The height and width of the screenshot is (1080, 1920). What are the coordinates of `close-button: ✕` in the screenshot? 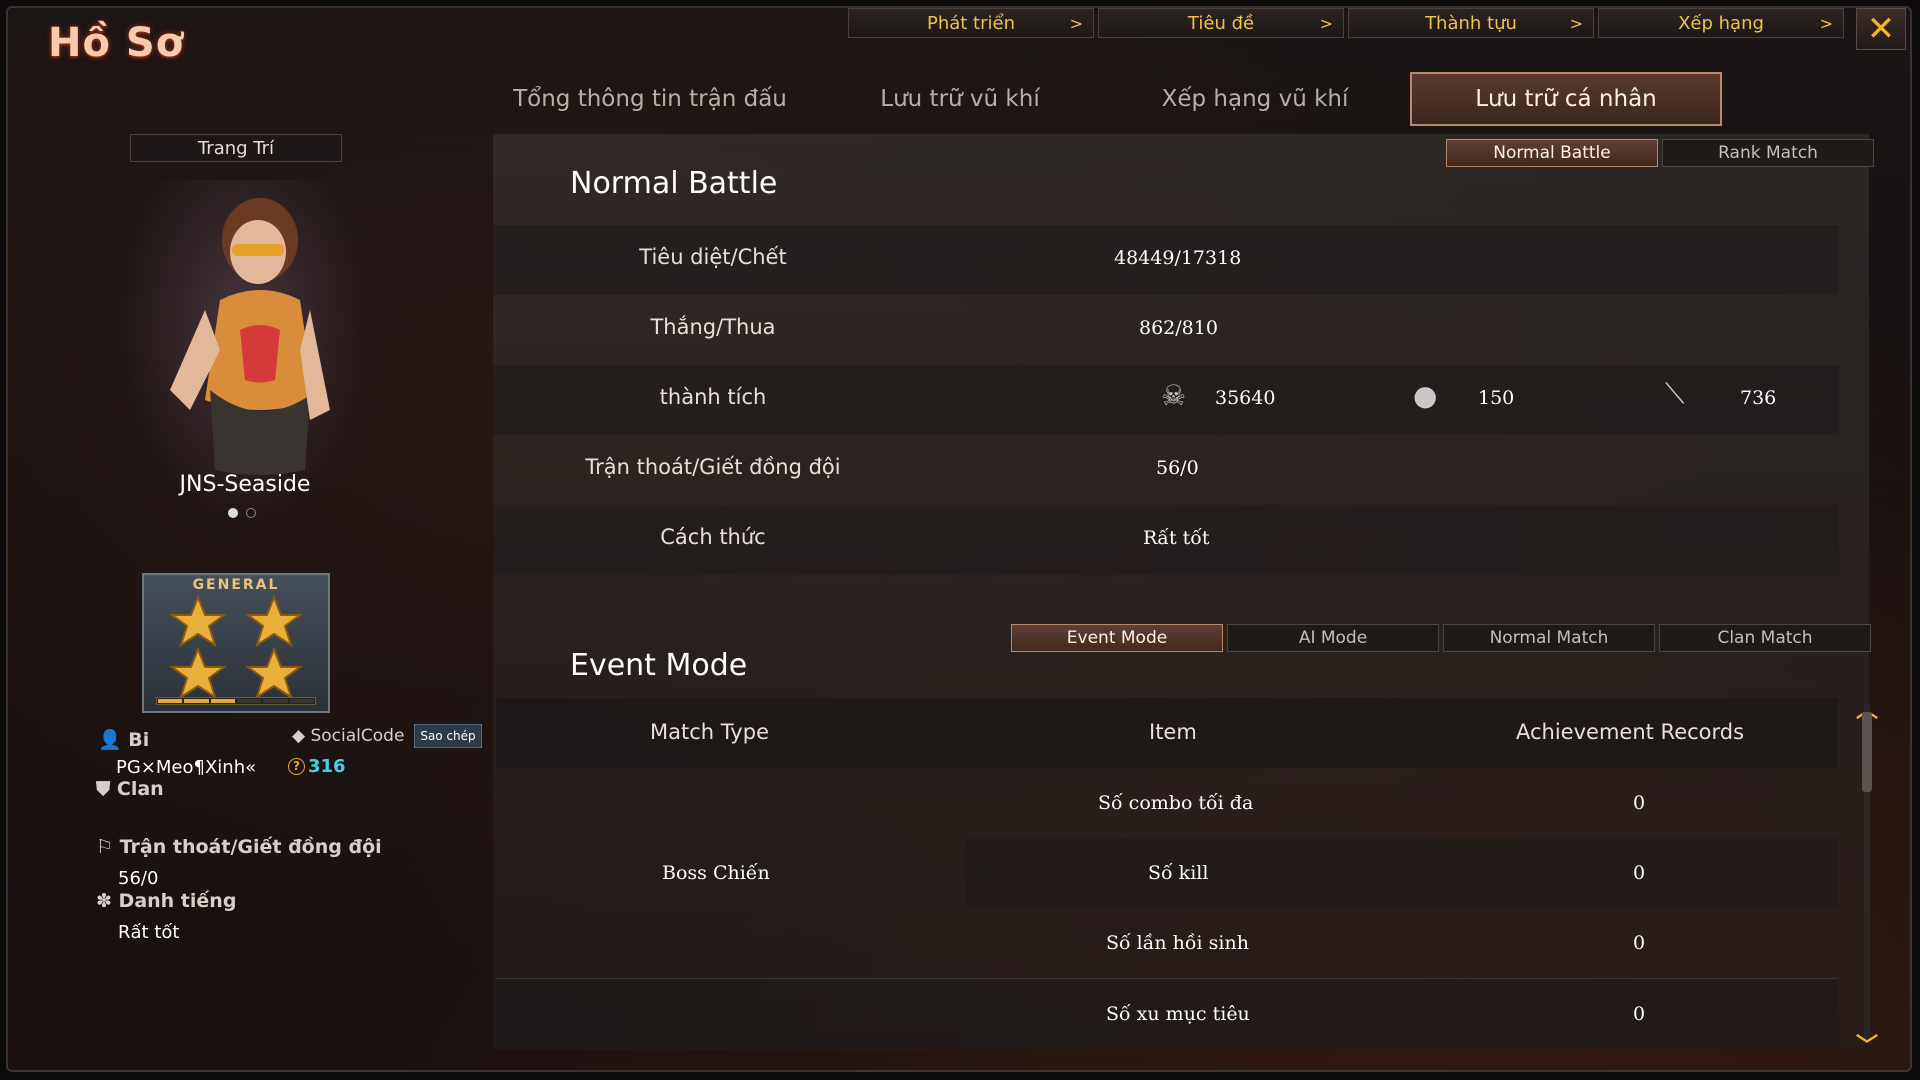 It's located at (1881, 29).